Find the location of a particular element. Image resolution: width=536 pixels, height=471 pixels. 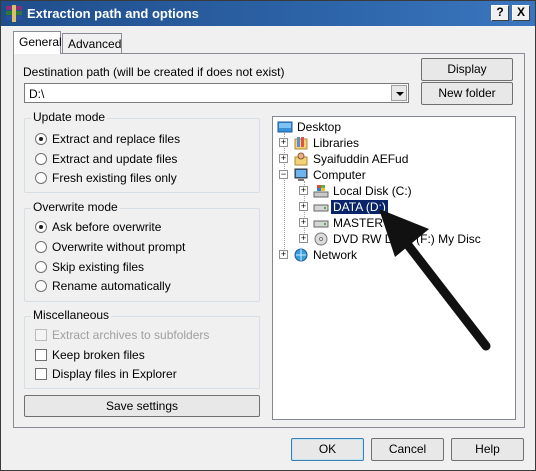

tree-label-selected: DATA (D:) is located at coordinates (359, 207).